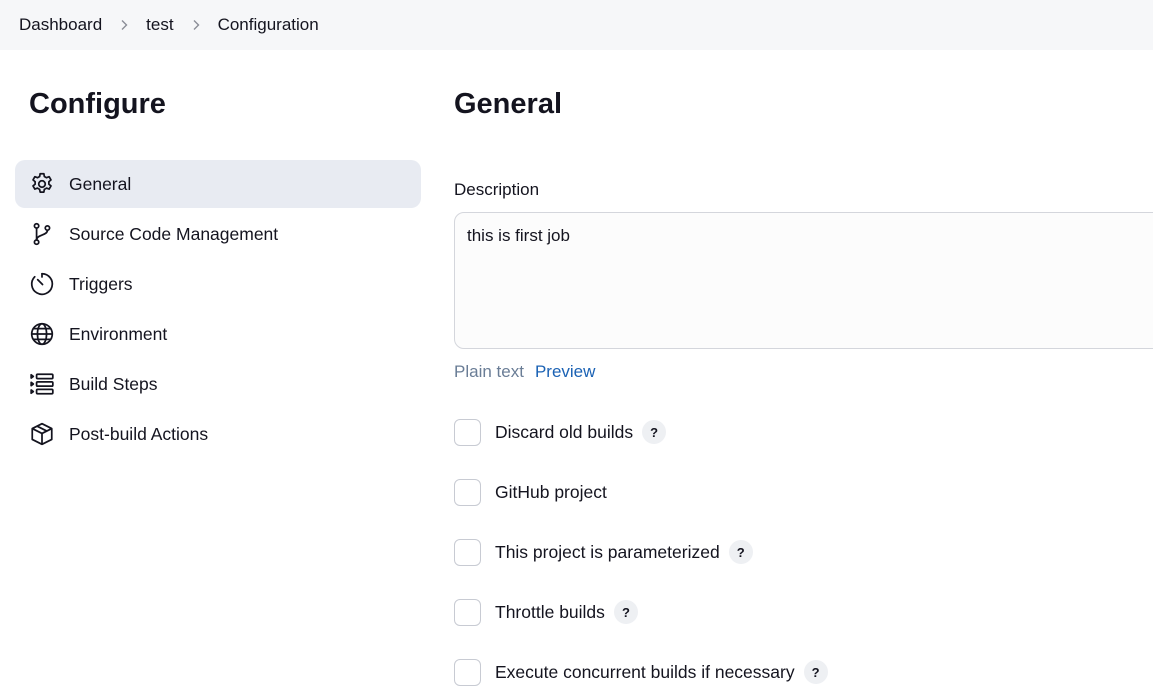 This screenshot has width=1153, height=686. What do you see at coordinates (218, 284) in the screenshot?
I see `sidebar-item-triggers: Triggers` at bounding box center [218, 284].